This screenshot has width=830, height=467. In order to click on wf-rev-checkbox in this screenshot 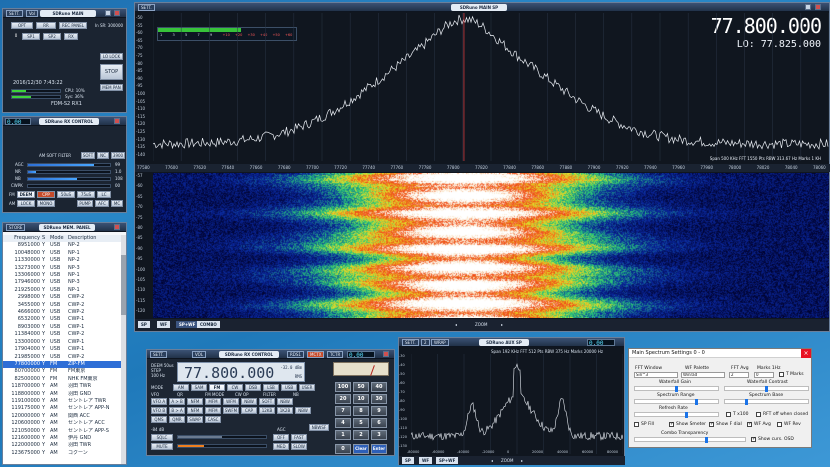, I will do `click(779, 424)`.